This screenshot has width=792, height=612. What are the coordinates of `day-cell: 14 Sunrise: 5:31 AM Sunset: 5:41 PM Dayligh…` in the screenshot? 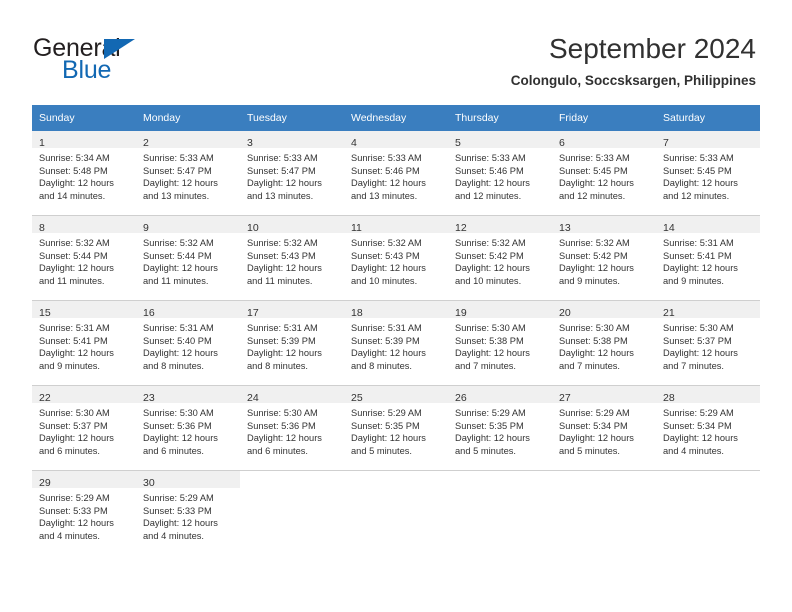 It's located at (708, 258).